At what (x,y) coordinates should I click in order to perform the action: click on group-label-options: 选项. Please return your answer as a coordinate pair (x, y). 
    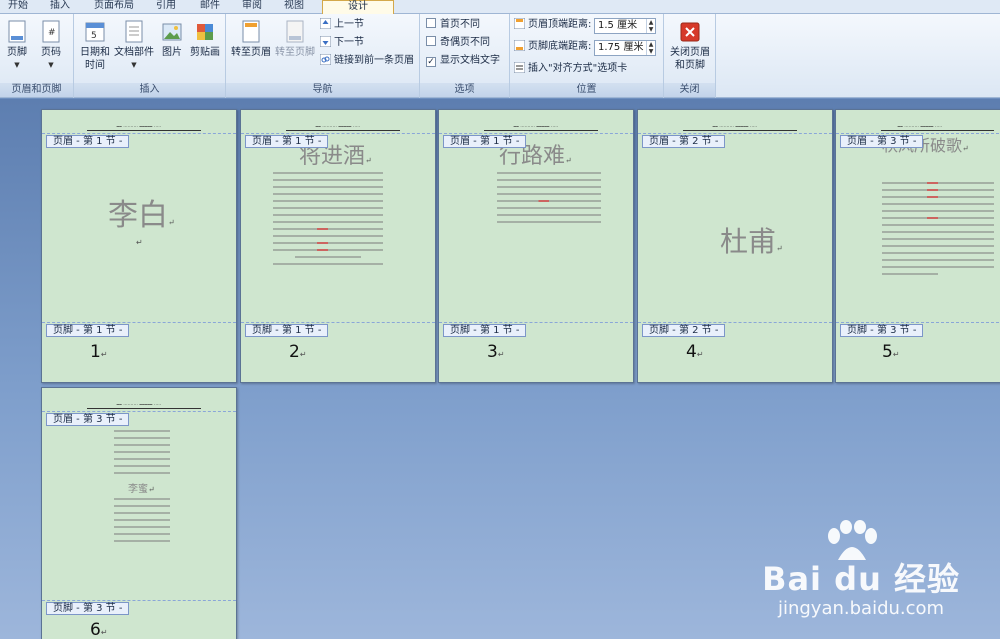
    Looking at the image, I should click on (464, 90).